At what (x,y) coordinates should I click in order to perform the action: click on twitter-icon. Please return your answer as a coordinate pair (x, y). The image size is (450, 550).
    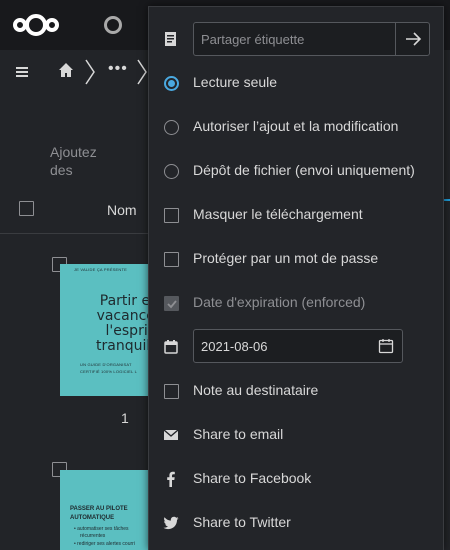
    Looking at the image, I should click on (171, 523).